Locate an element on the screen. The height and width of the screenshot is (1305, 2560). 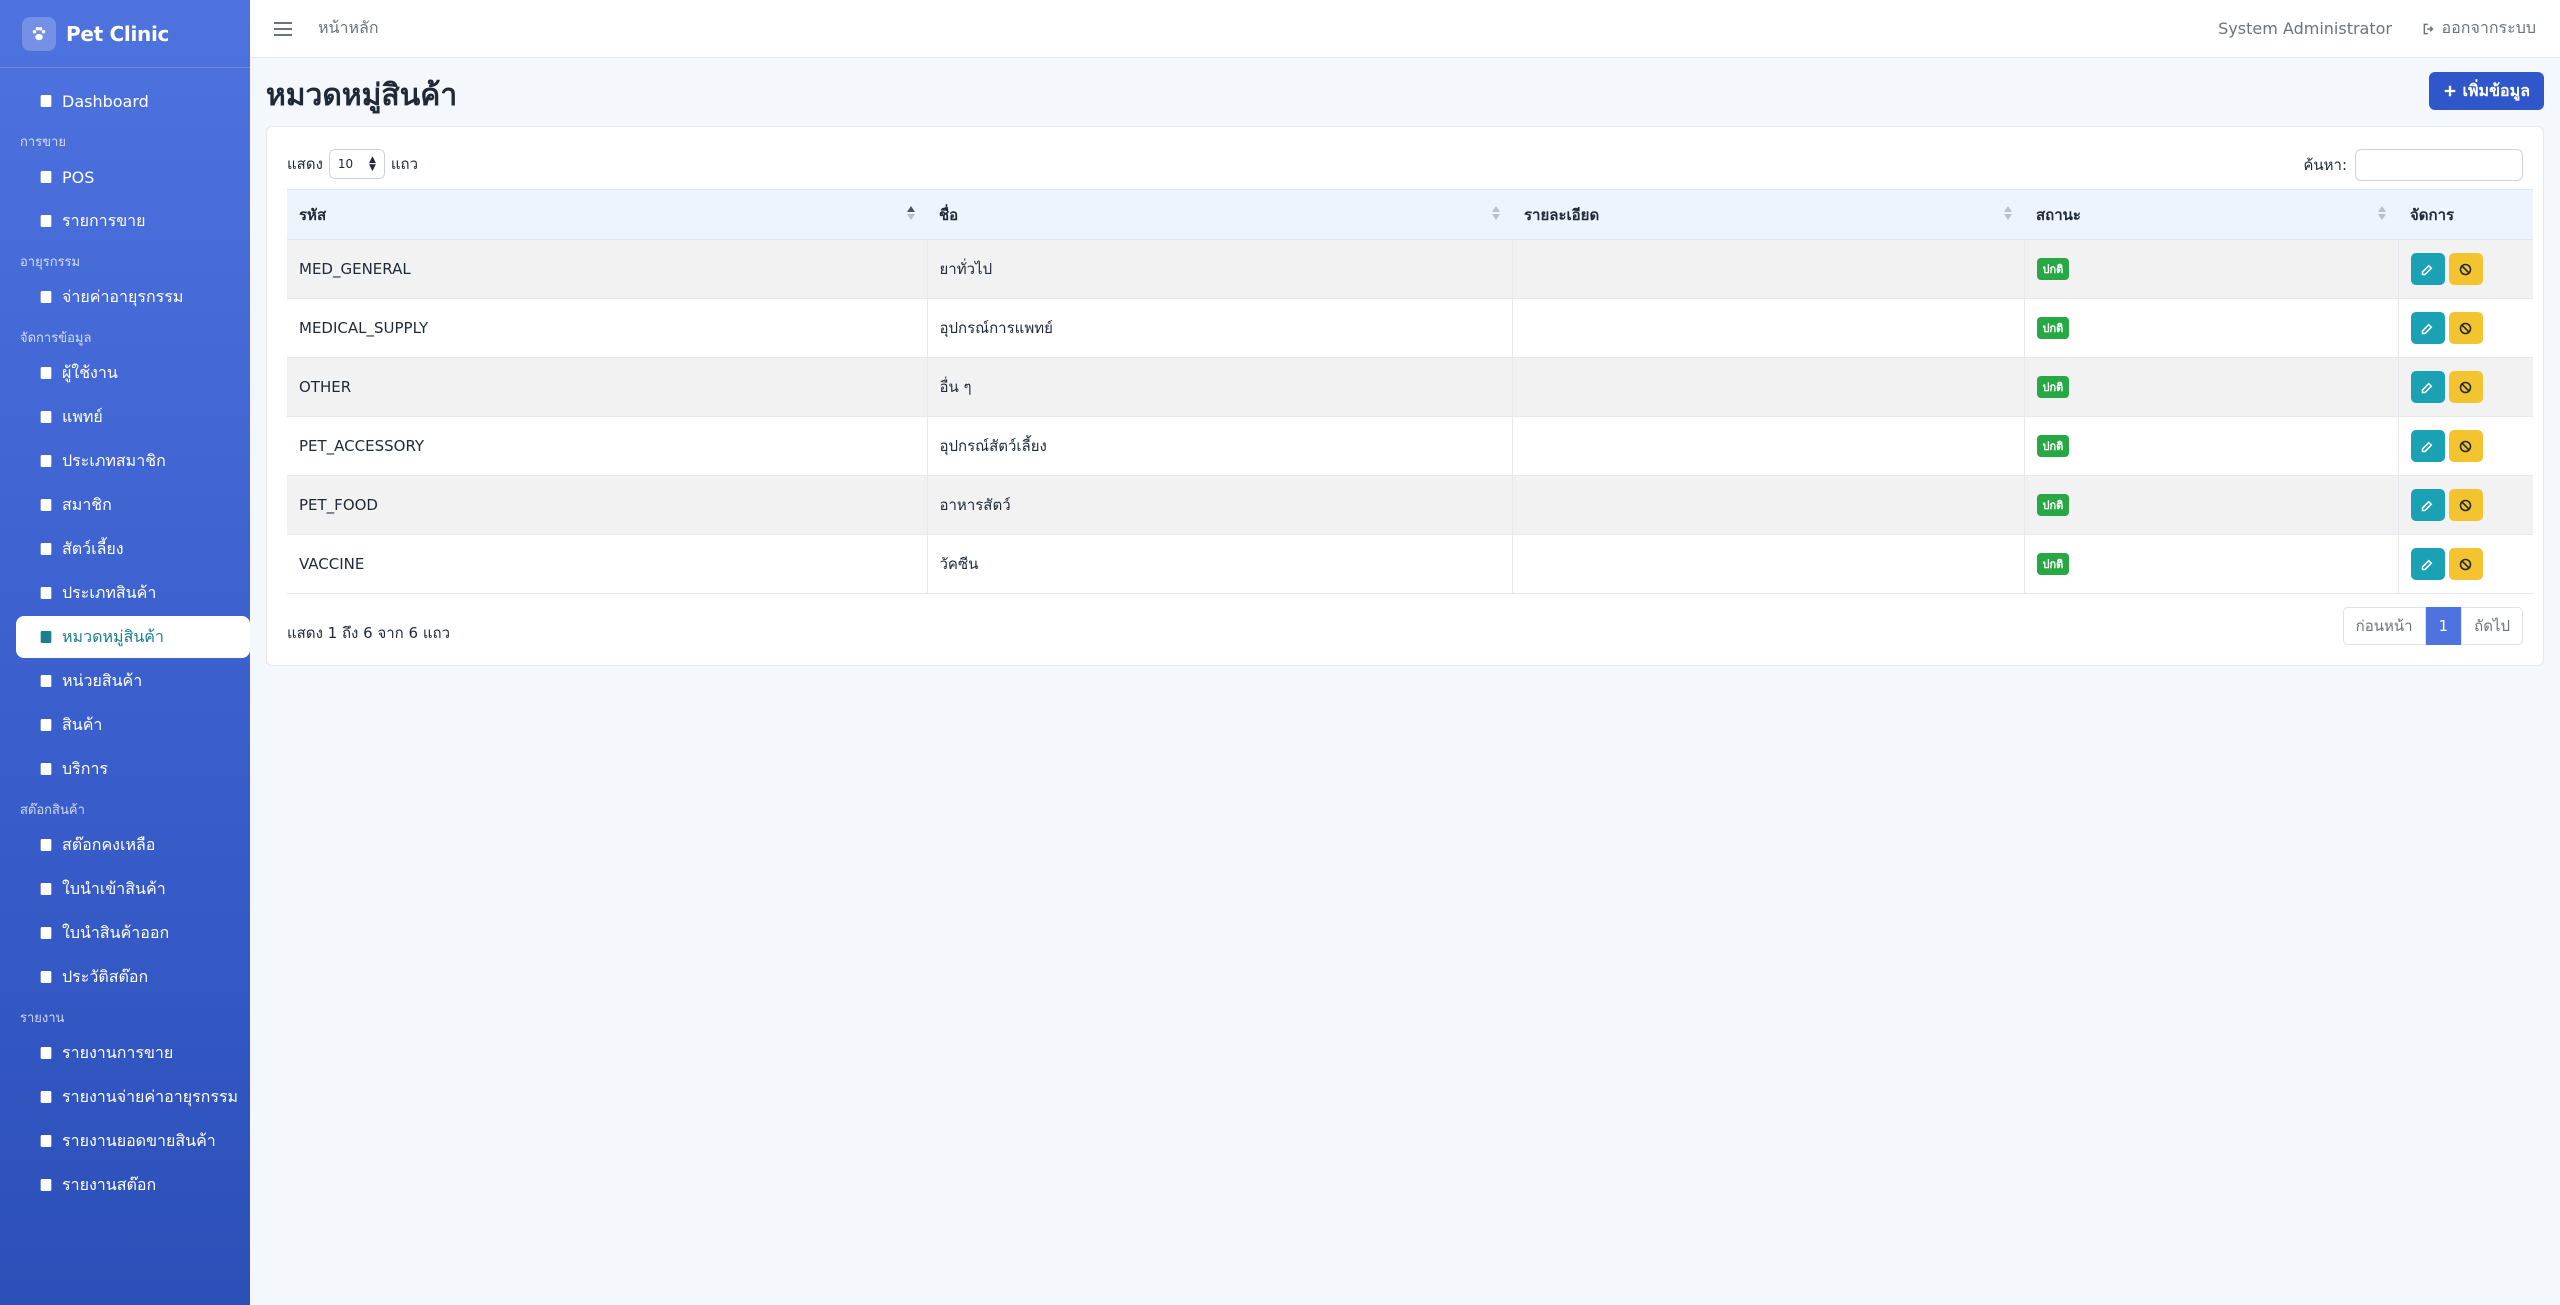
brand: Pet Clinic is located at coordinates (125, 34).